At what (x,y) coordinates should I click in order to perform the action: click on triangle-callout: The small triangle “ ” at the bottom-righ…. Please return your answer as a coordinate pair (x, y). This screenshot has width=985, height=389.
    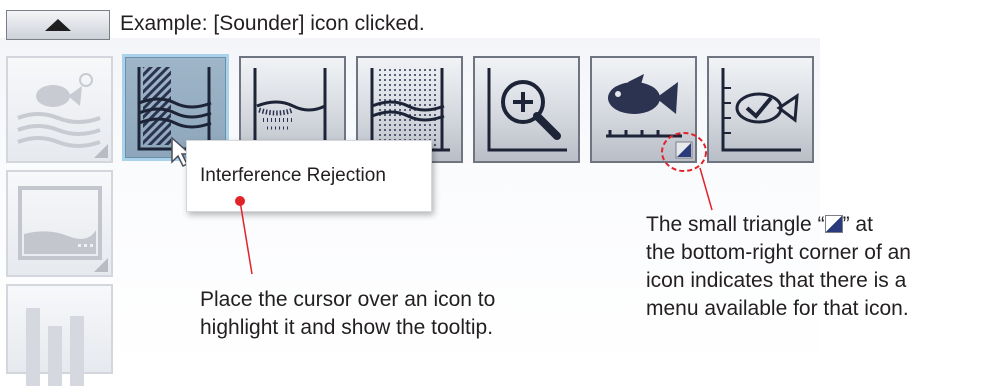
    Looking at the image, I should click on (778, 267).